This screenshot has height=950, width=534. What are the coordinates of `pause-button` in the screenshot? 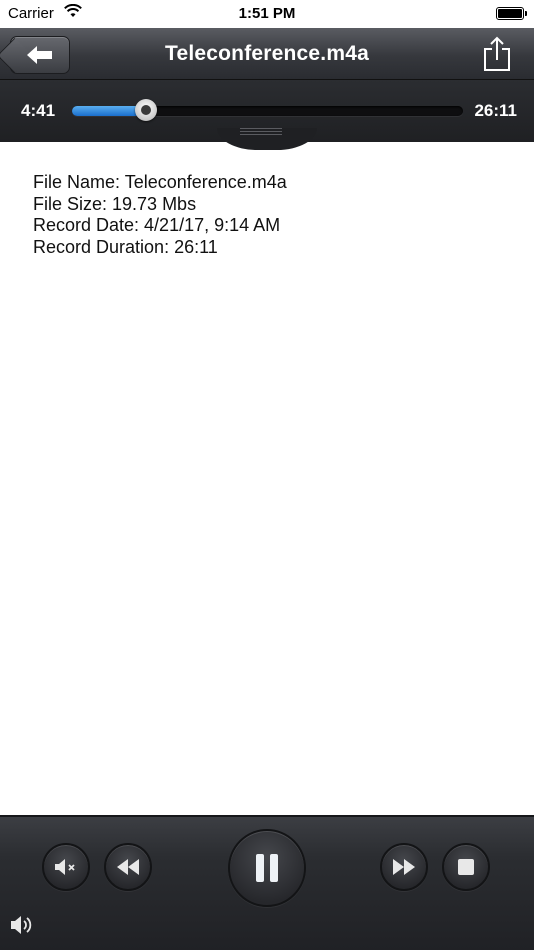 It's located at (267, 868).